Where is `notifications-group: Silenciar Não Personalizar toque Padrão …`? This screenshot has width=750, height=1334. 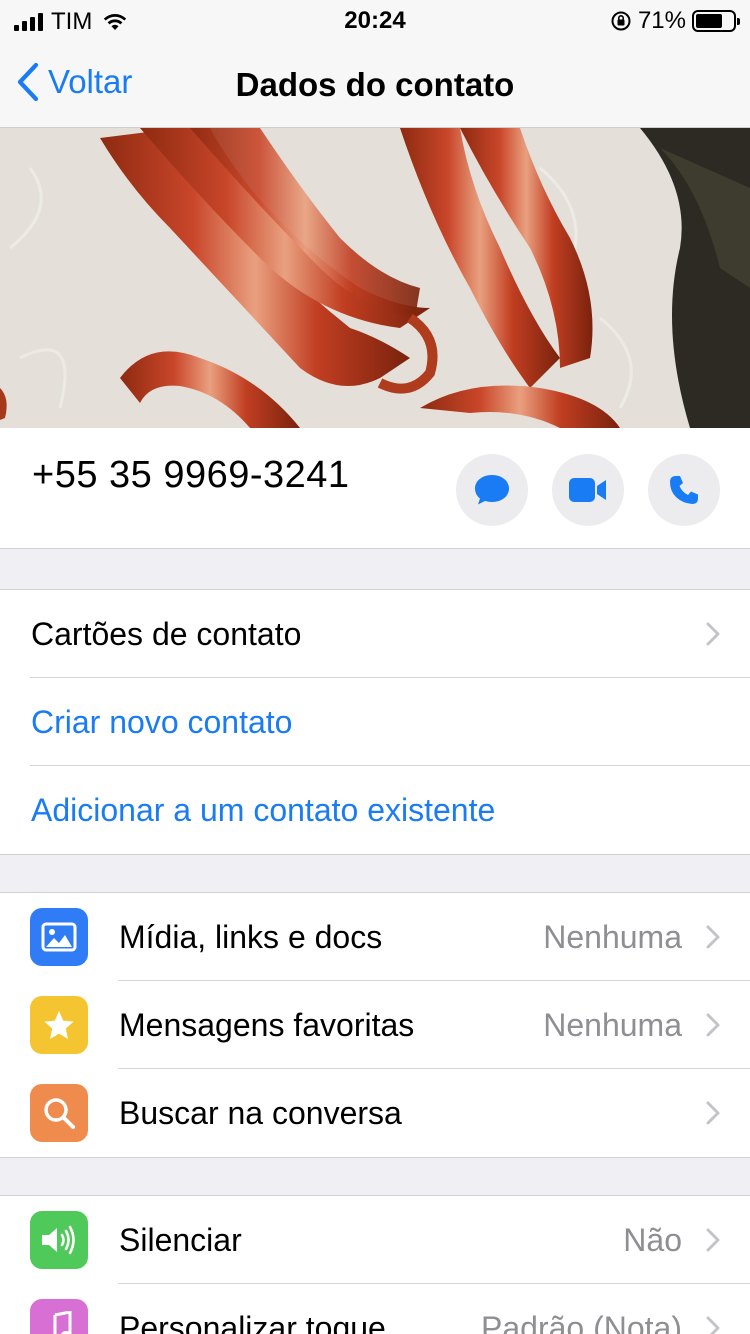
notifications-group: Silenciar Não Personalizar toque Padrão … is located at coordinates (375, 1264).